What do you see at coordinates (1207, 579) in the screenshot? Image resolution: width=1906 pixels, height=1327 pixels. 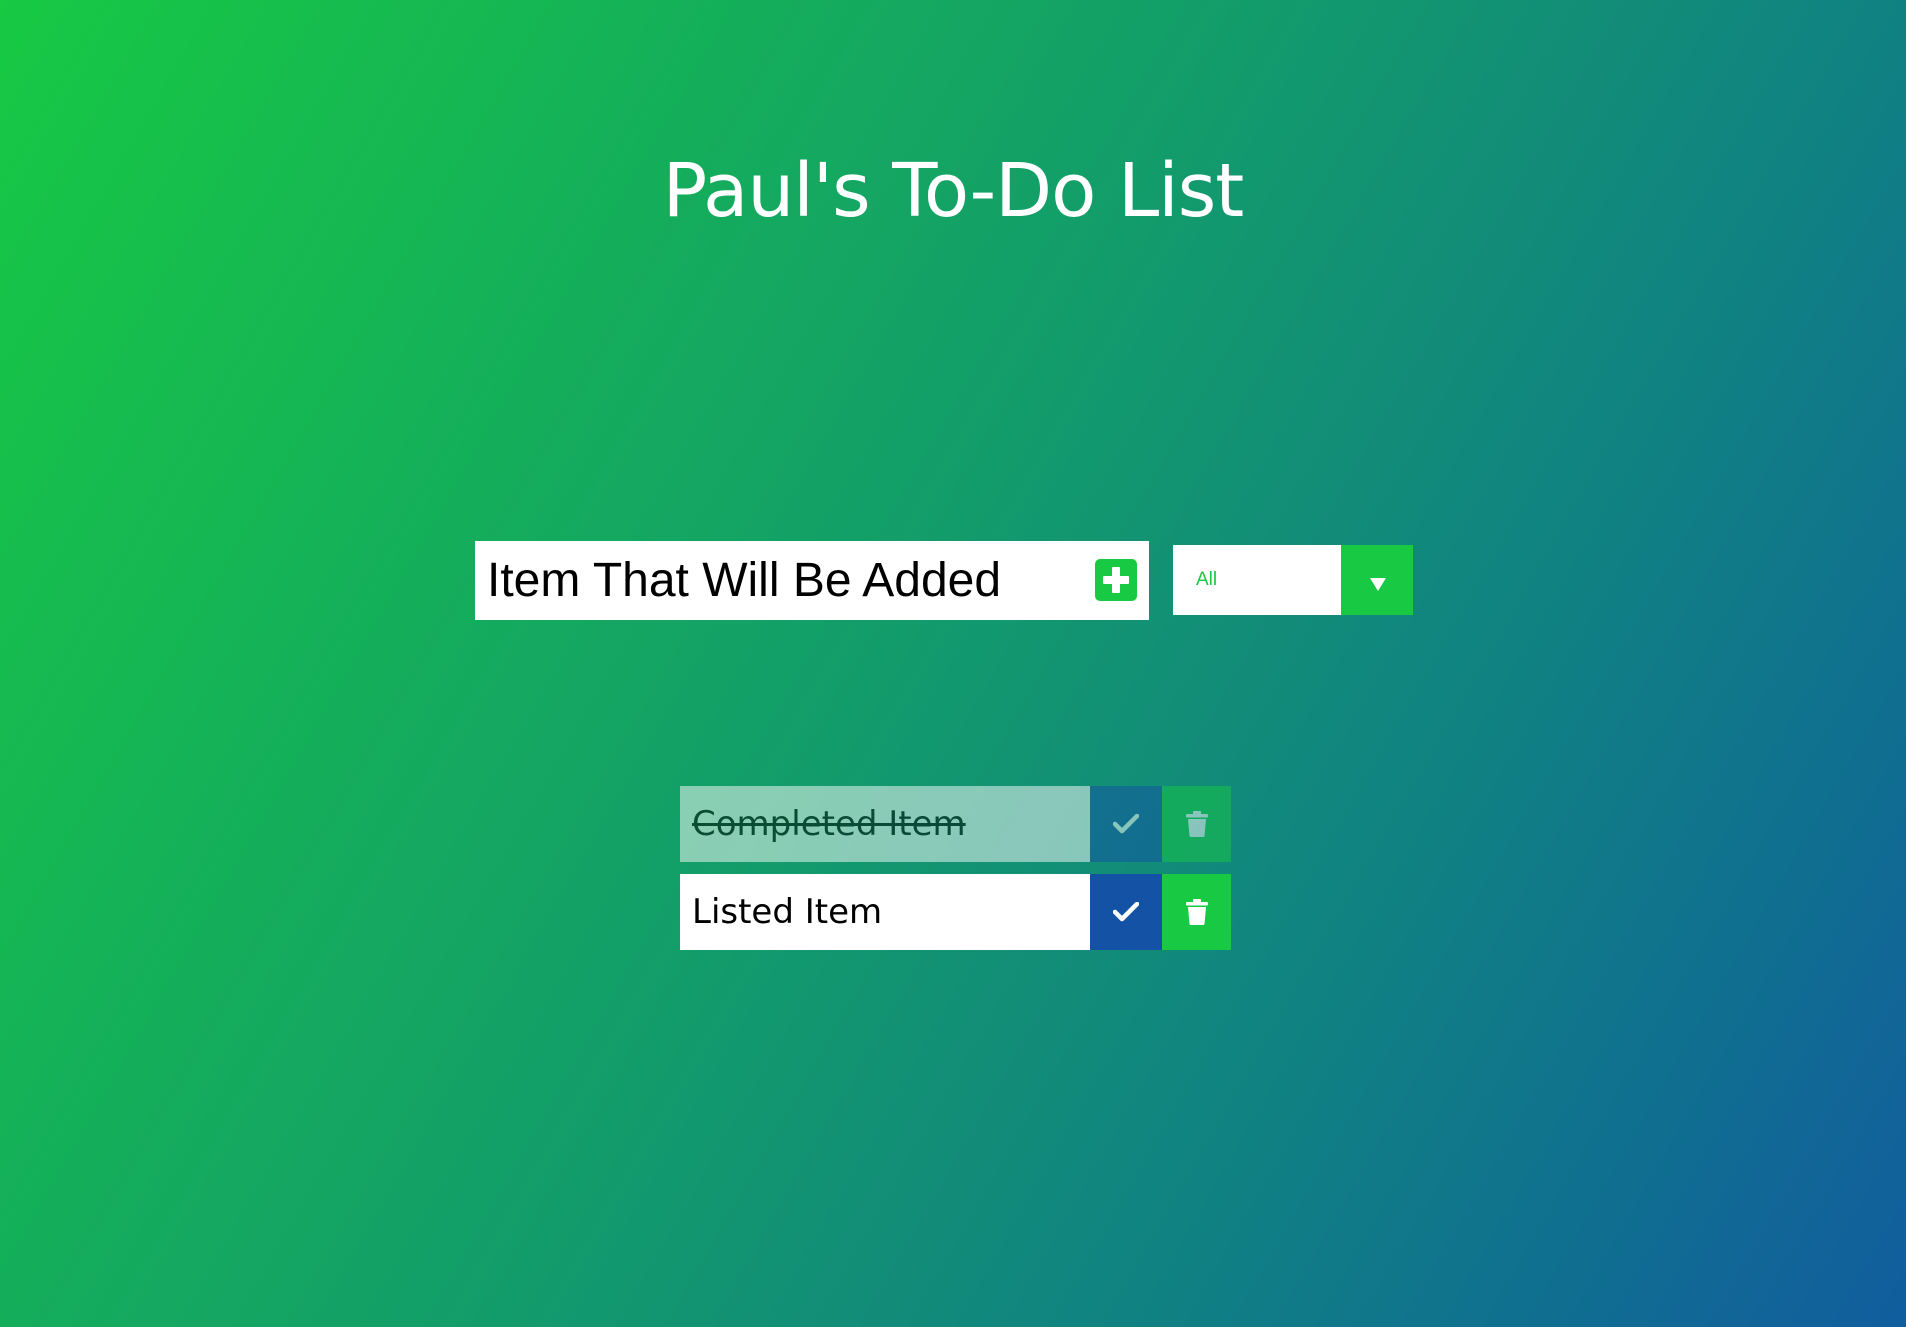 I see `filter-selected-value: All` at bounding box center [1207, 579].